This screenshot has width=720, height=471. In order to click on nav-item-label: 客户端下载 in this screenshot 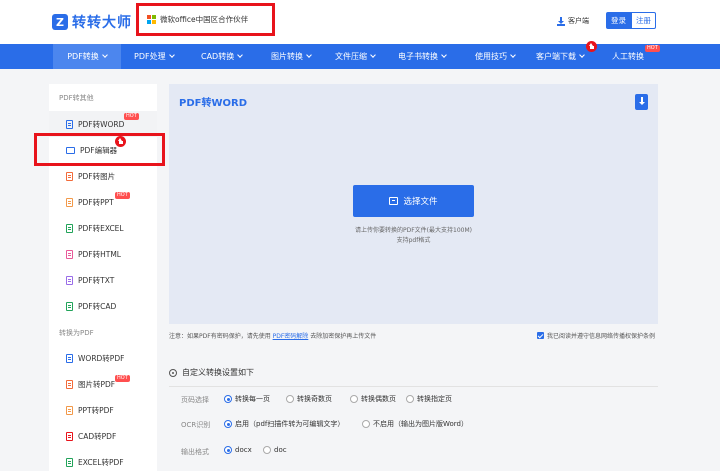, I will do `click(556, 56)`.